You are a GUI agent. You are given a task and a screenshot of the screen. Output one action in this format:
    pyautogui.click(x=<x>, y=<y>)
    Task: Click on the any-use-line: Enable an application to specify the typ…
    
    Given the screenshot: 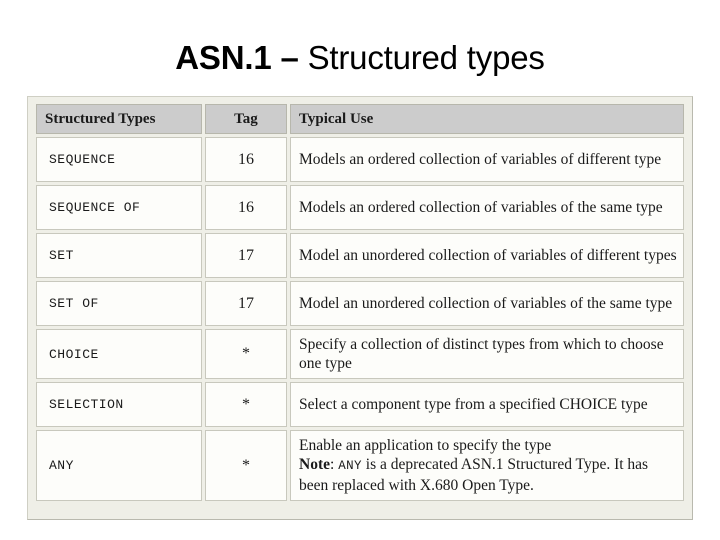 What is the action you would take?
    pyautogui.click(x=425, y=445)
    